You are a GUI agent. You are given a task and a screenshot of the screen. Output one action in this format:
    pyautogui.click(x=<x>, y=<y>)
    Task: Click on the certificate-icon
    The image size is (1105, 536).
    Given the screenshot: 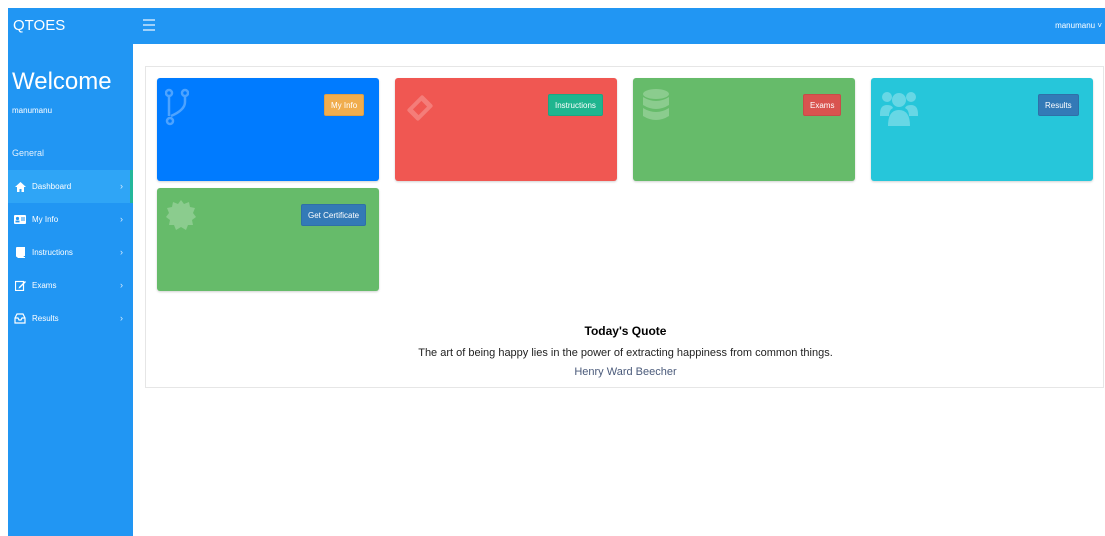 What is the action you would take?
    pyautogui.click(x=181, y=218)
    